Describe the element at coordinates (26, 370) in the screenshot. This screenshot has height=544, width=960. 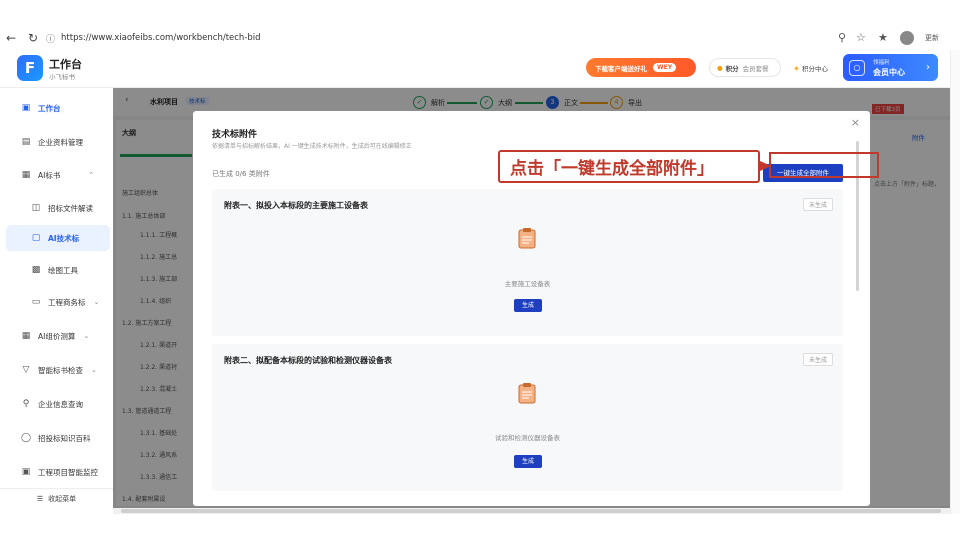
I see `filter-icon: ▽` at that location.